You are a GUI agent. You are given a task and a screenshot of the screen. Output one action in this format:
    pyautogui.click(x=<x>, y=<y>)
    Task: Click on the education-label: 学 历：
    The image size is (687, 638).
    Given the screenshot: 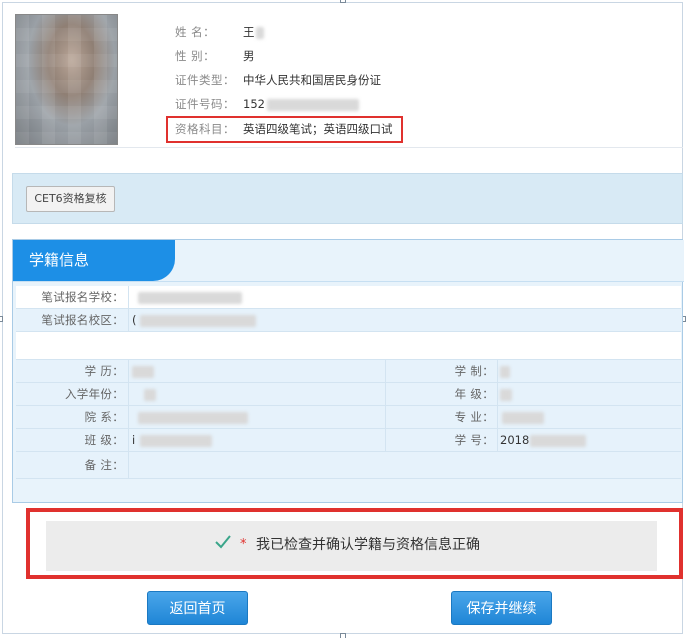 What is the action you would take?
    pyautogui.click(x=104, y=371)
    